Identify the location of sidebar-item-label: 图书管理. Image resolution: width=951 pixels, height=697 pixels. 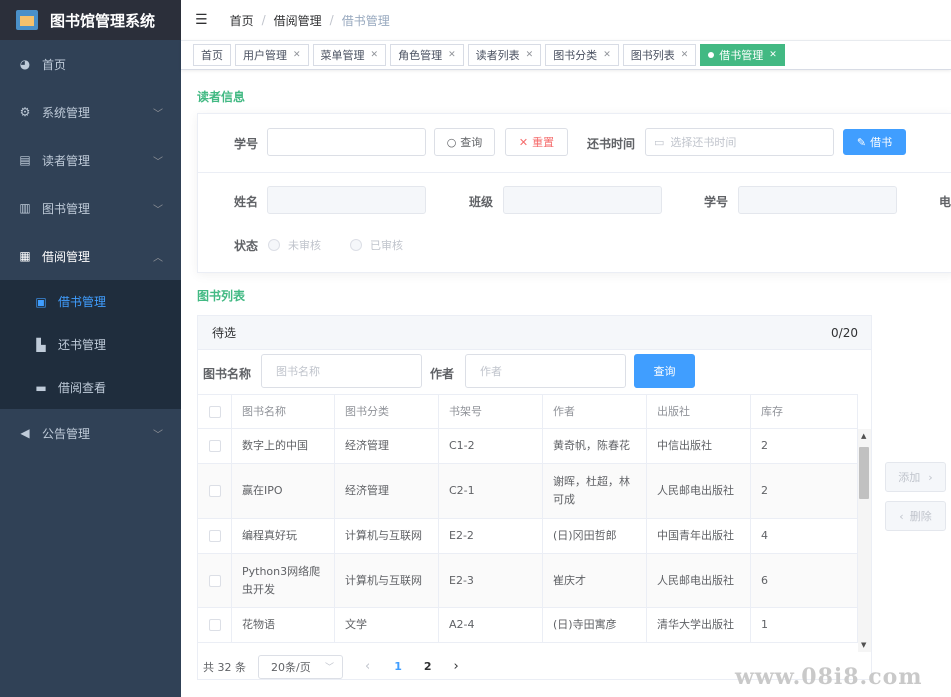
(66, 208).